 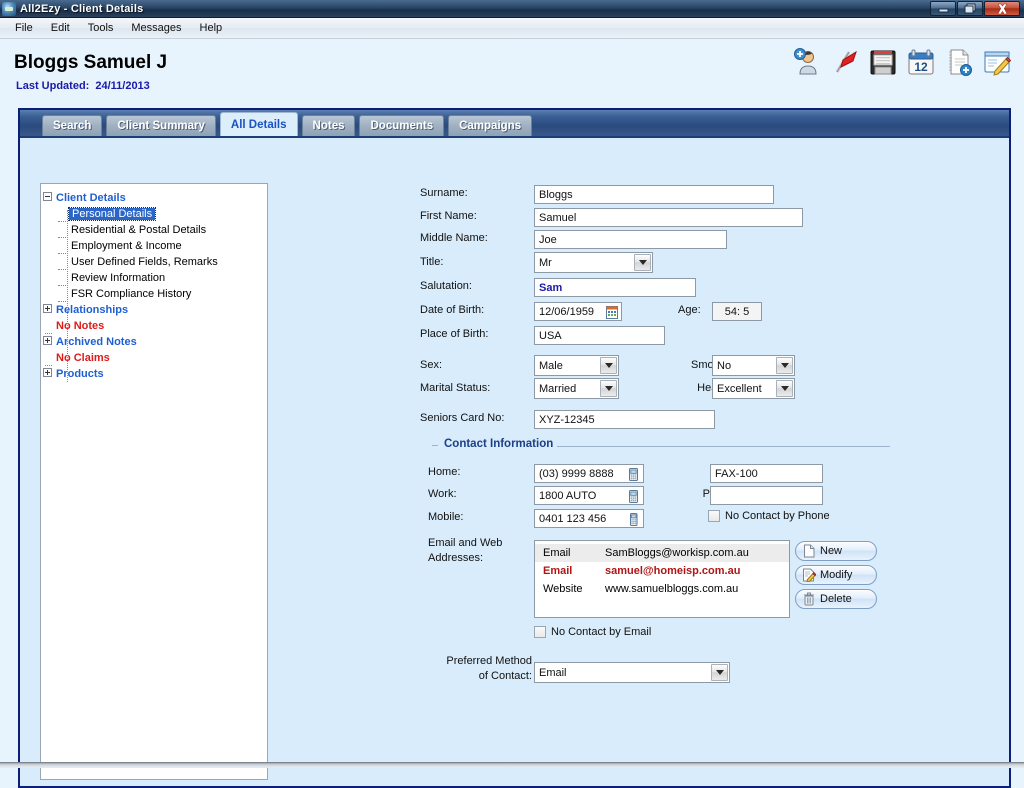 I want to click on tree-item-personal-details: Personal Details, so click(x=154, y=214).